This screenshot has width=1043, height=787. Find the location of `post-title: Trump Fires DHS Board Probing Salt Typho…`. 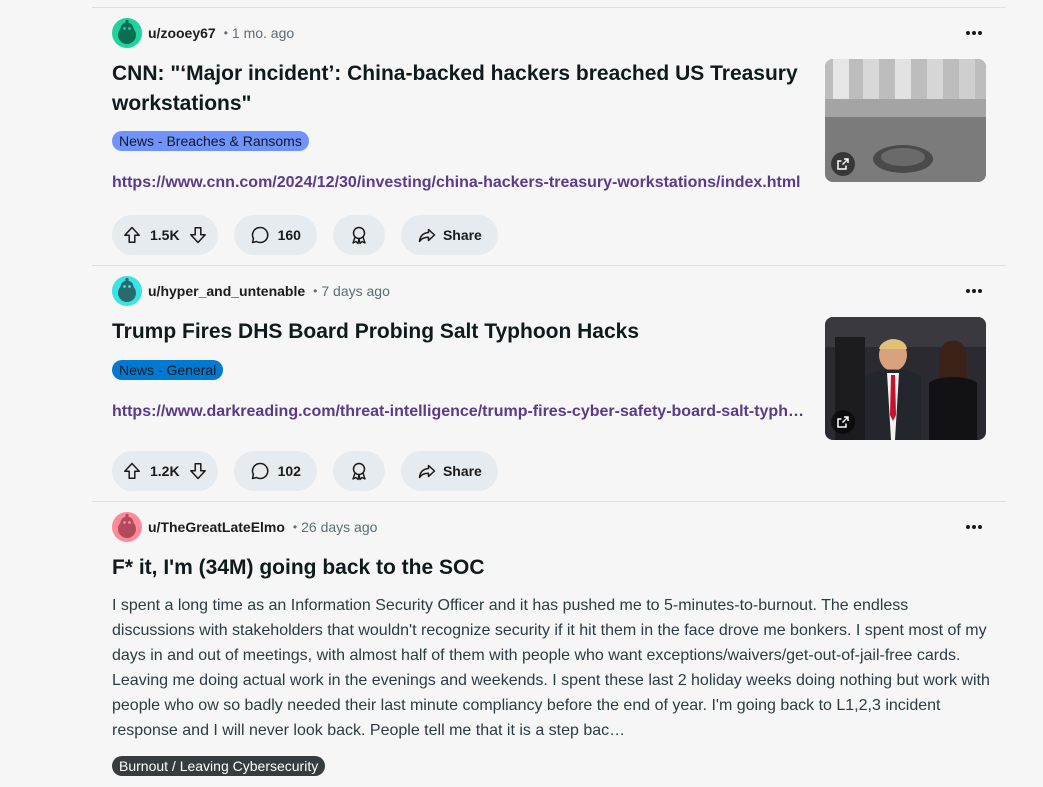

post-title: Trump Fires DHS Board Probing Salt Typho… is located at coordinates (462, 332).